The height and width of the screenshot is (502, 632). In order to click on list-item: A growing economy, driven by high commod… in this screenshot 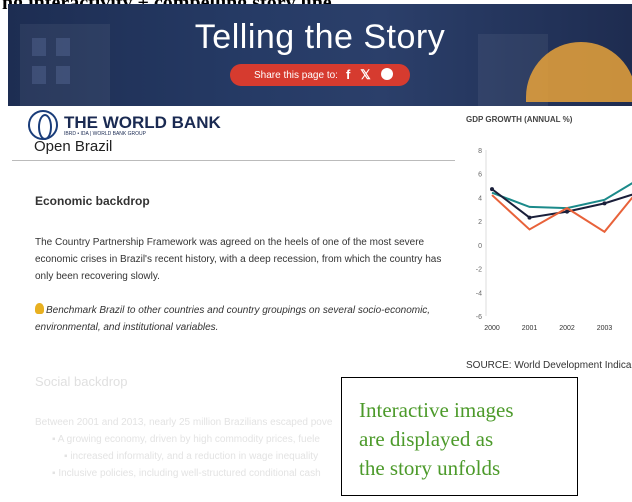, I will do `click(186, 439)`.